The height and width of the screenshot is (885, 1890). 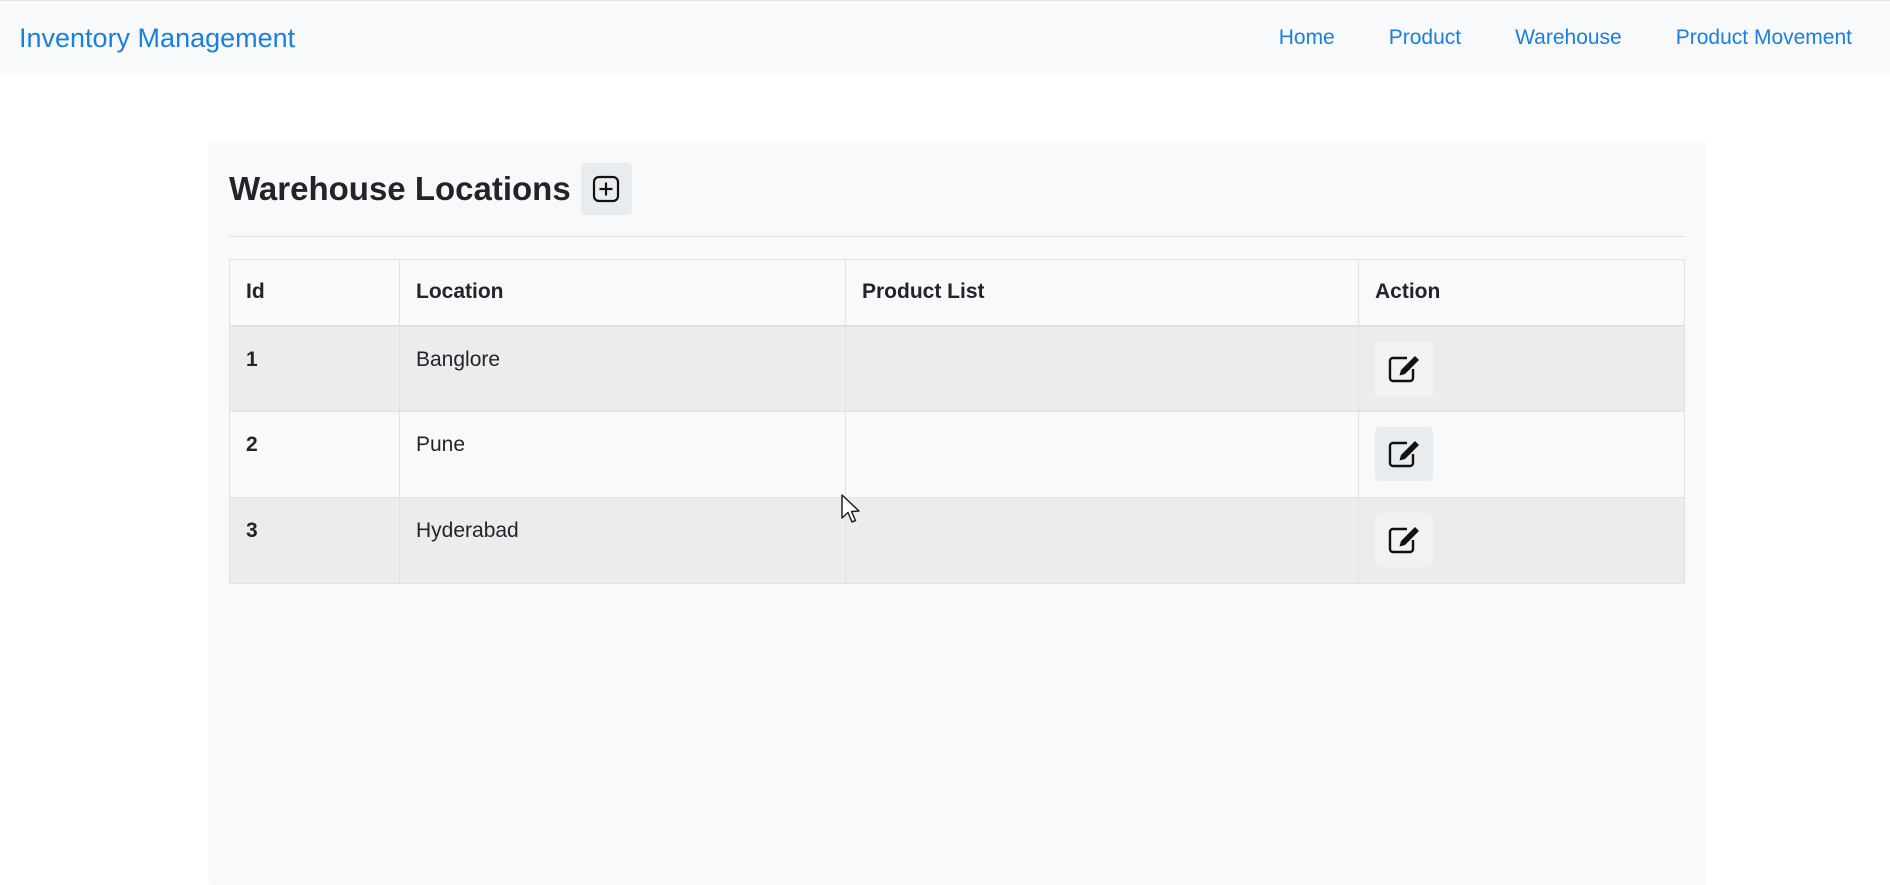 I want to click on header-product-list: Product List, so click(x=1102, y=293).